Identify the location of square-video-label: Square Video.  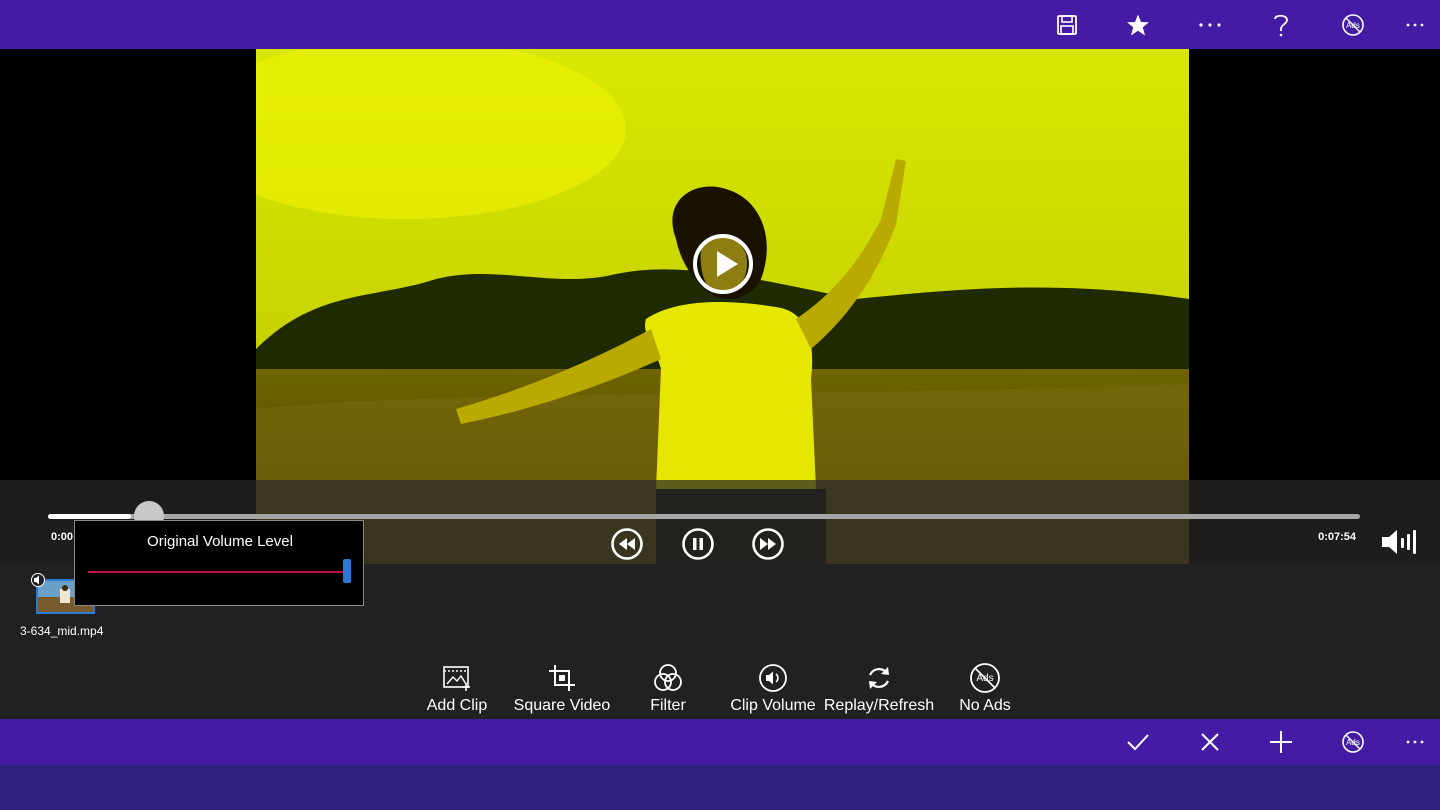
(562, 705).